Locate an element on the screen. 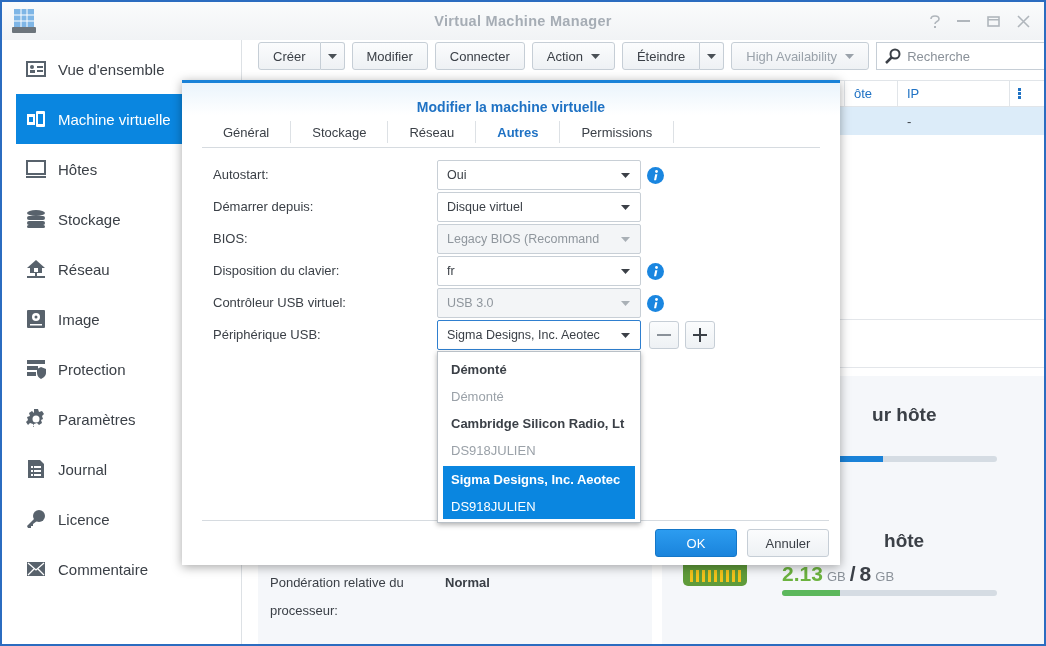 The image size is (1046, 646). sidebar-item: Protection is located at coordinates (128, 369).